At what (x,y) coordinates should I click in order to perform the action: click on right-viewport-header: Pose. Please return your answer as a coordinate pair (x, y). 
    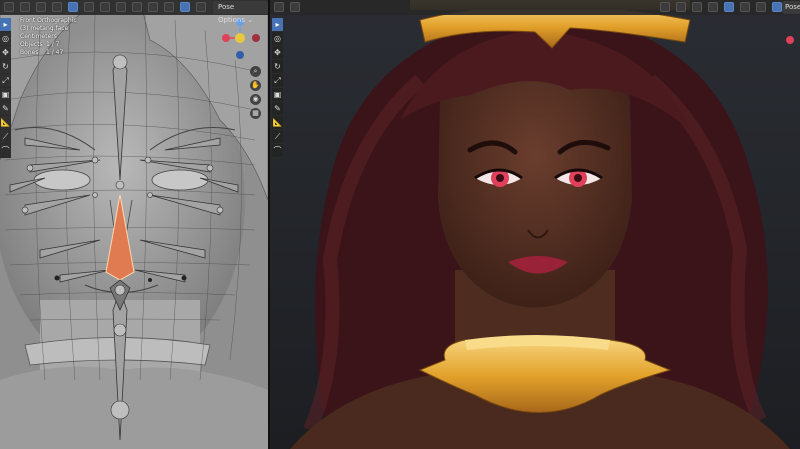
    Looking at the image, I should click on (535, 7).